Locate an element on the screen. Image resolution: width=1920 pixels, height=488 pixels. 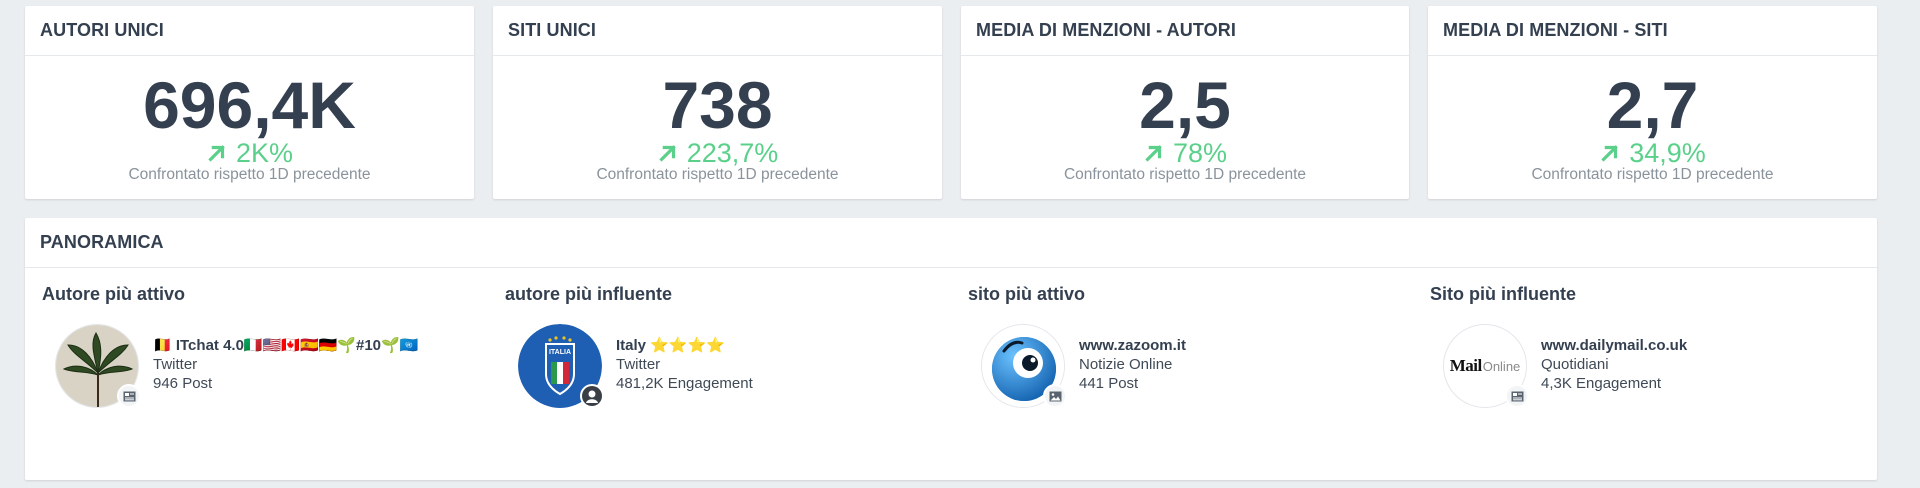
author-metric: 481,2K Engagement is located at coordinates (684, 383).